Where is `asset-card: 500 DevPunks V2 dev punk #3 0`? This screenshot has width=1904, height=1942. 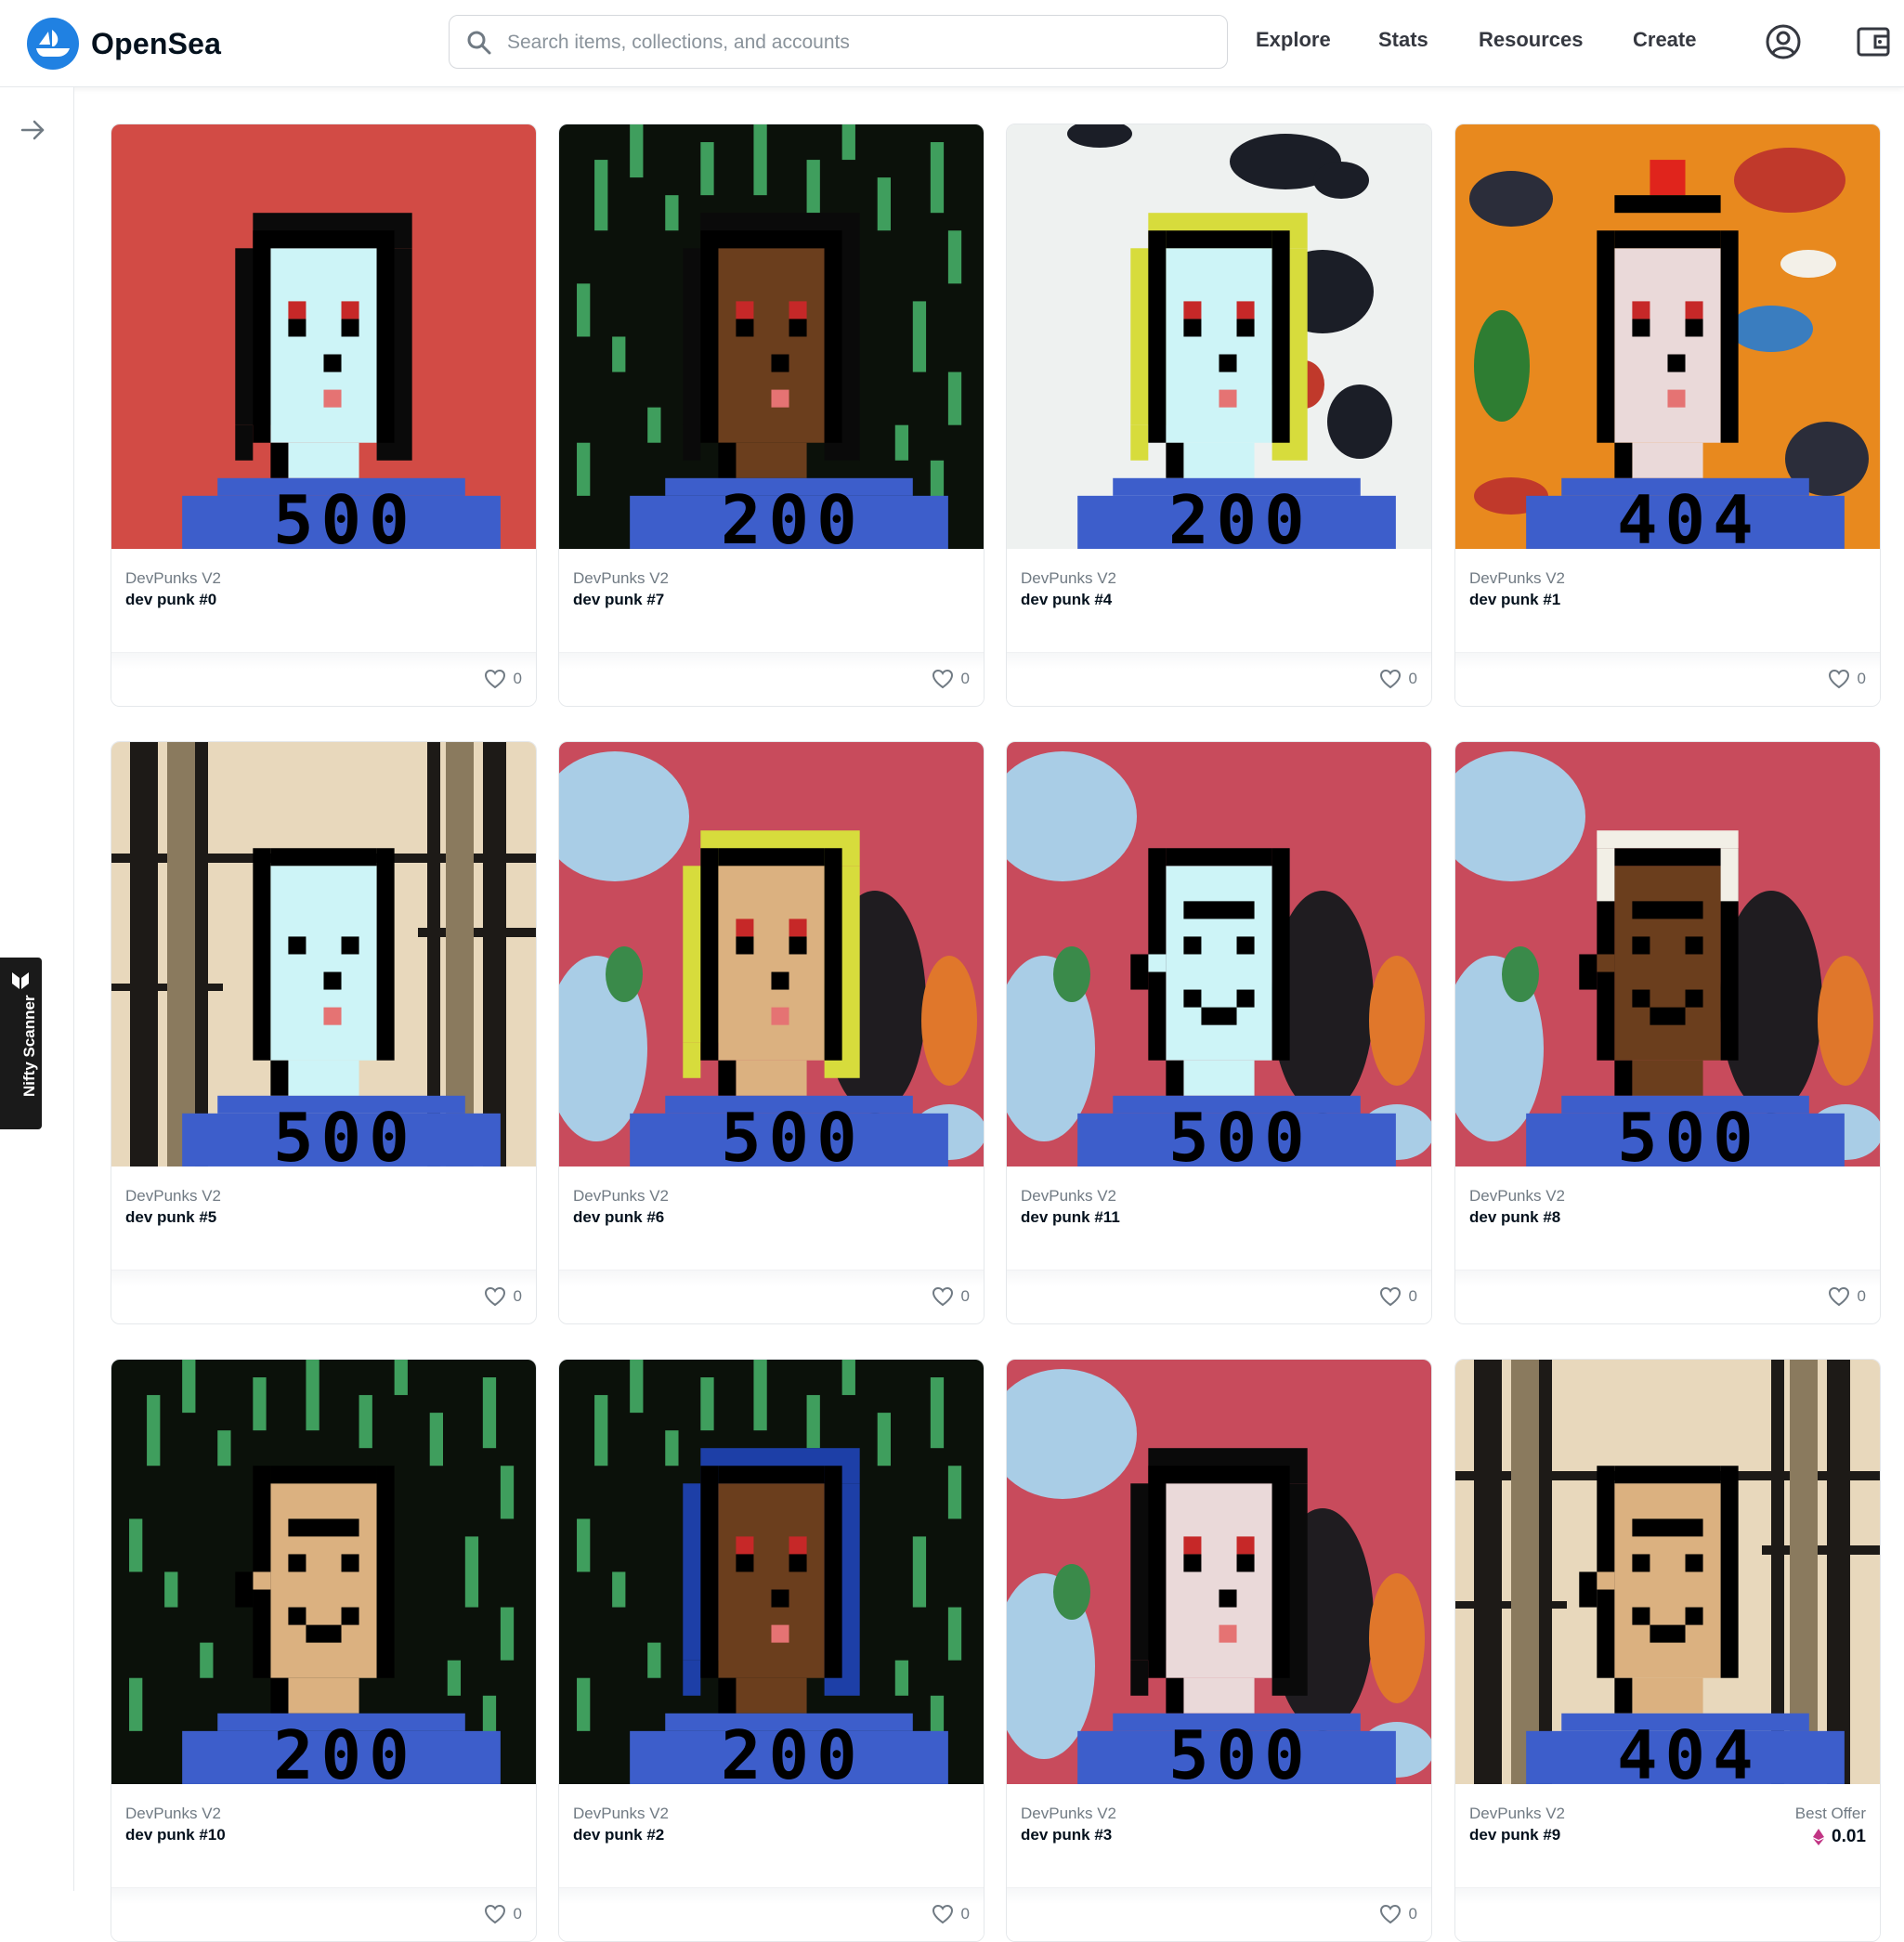 asset-card: 500 DevPunks V2 dev punk #3 0 is located at coordinates (1219, 1650).